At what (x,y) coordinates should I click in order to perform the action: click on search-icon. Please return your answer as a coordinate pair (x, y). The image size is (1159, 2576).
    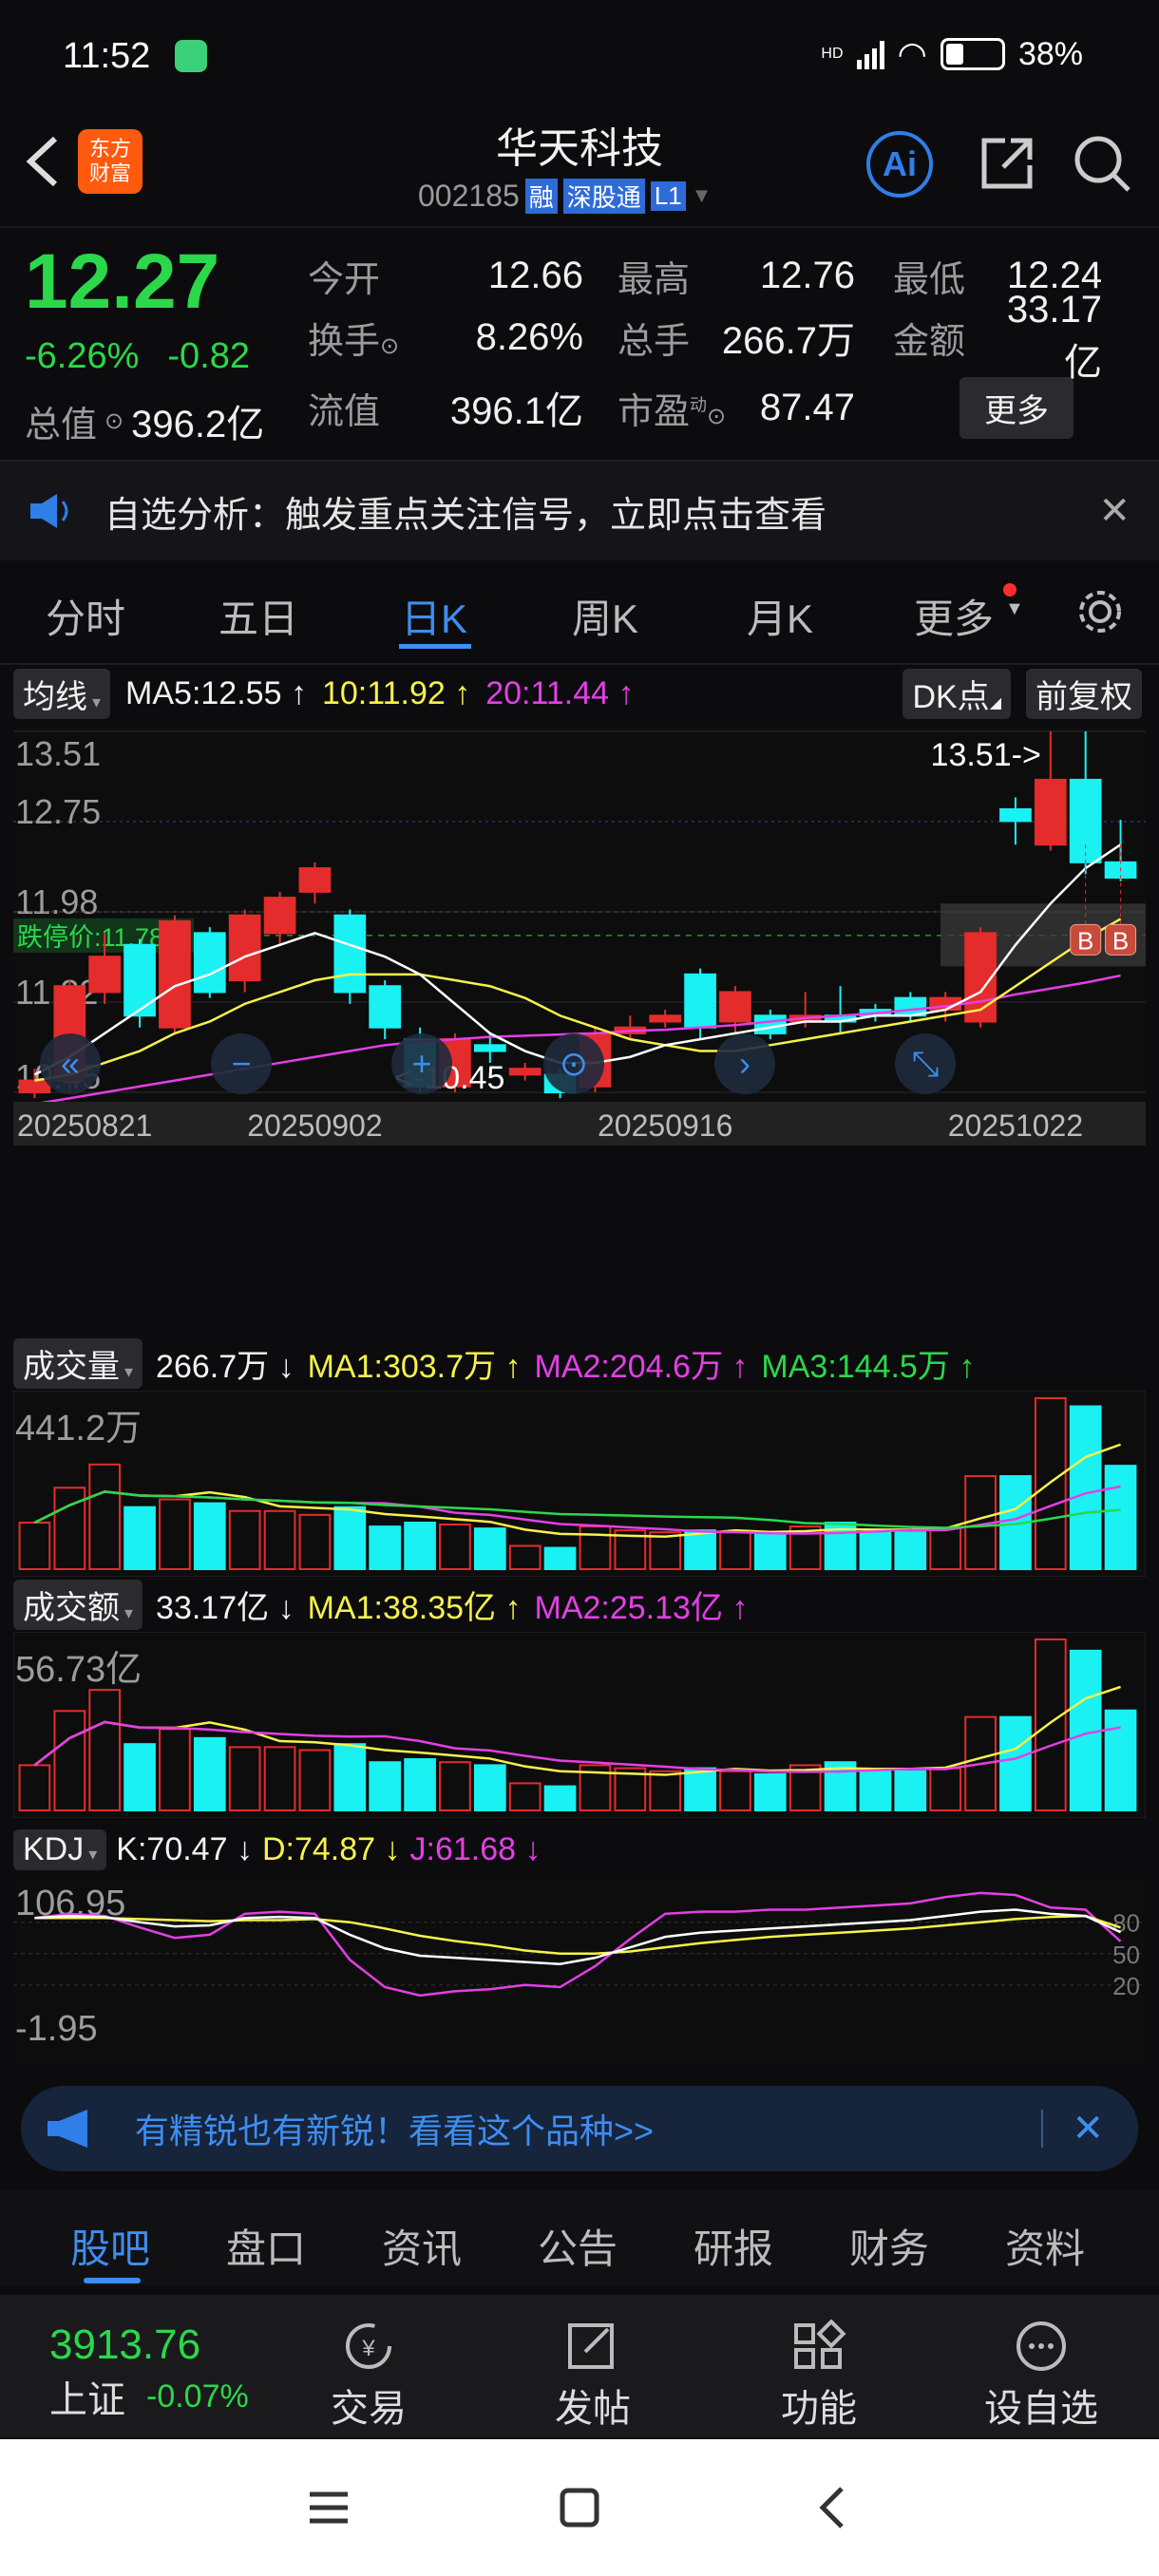
    Looking at the image, I should click on (1102, 164).